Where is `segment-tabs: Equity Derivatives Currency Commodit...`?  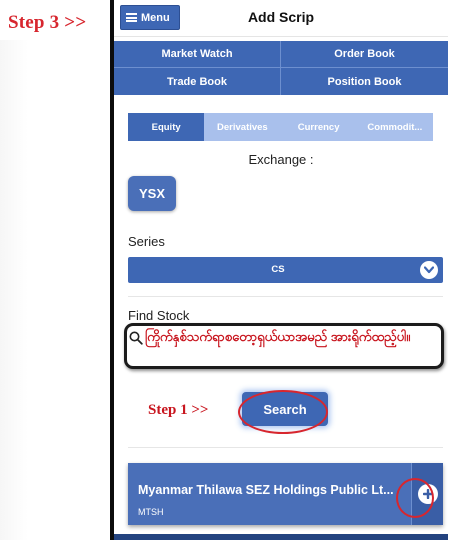
segment-tabs: Equity Derivatives Currency Commodit... is located at coordinates (280, 127).